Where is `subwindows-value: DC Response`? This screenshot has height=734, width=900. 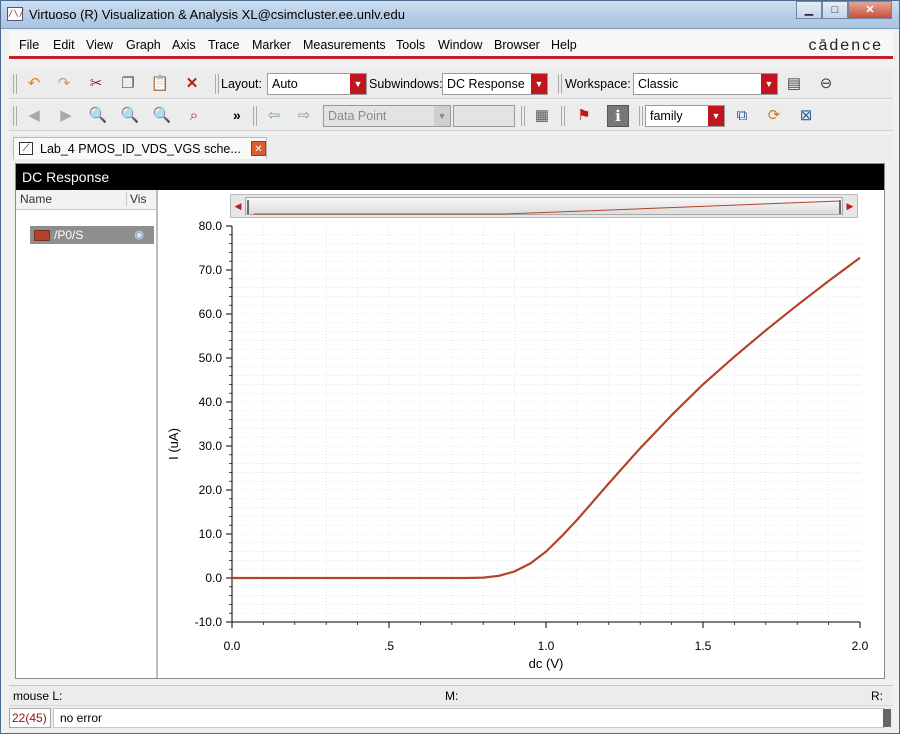 subwindows-value: DC Response is located at coordinates (486, 84).